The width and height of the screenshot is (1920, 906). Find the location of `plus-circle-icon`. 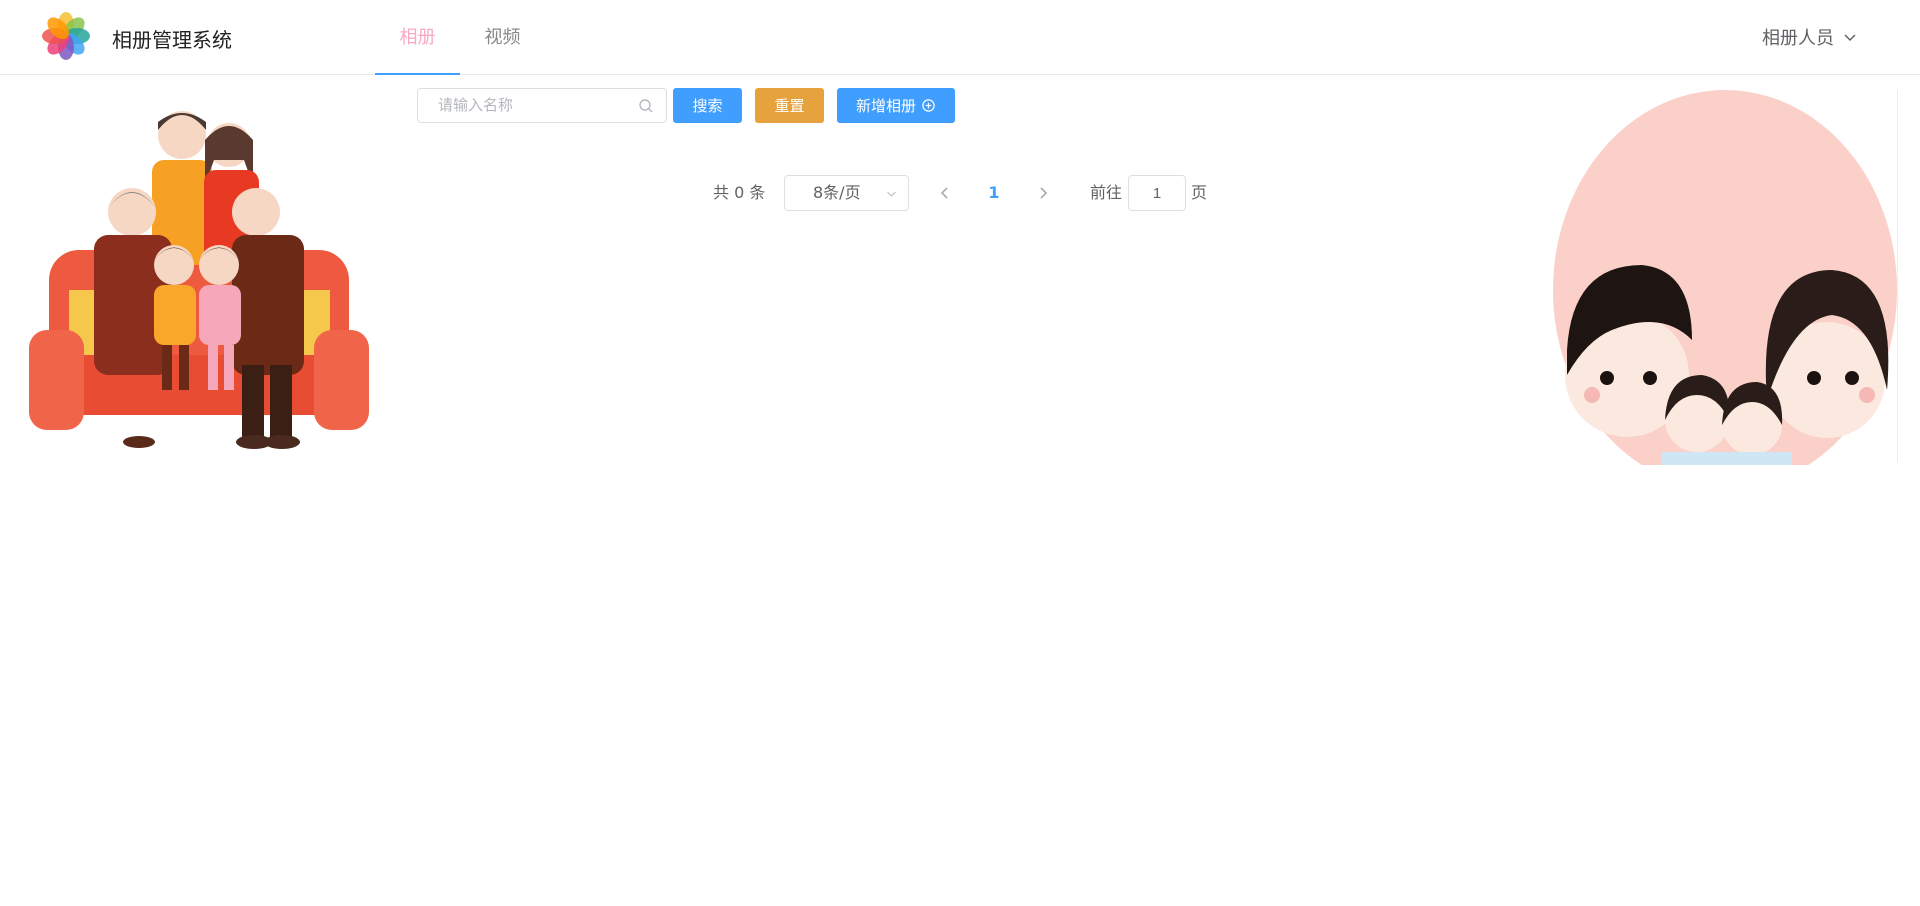

plus-circle-icon is located at coordinates (928, 105).